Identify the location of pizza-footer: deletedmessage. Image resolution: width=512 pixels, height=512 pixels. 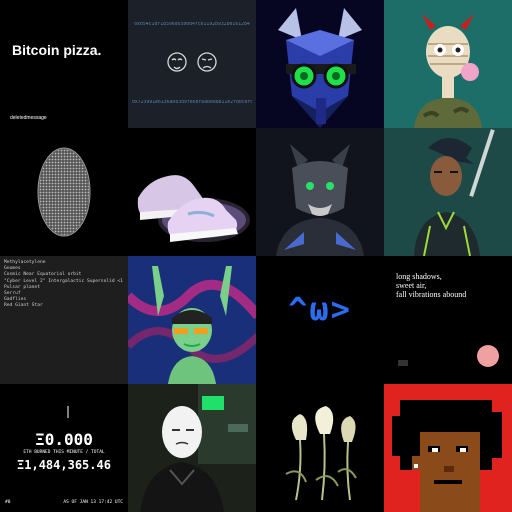
(28, 118).